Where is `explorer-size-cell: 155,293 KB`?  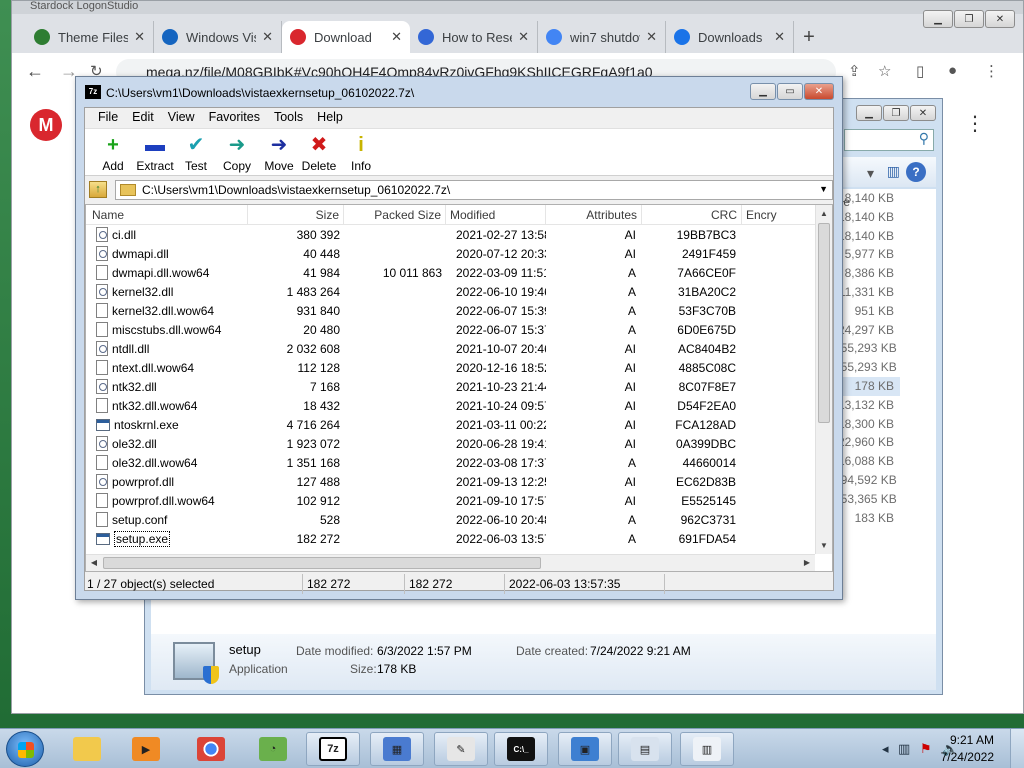 explorer-size-cell: 155,293 KB is located at coordinates (865, 367).